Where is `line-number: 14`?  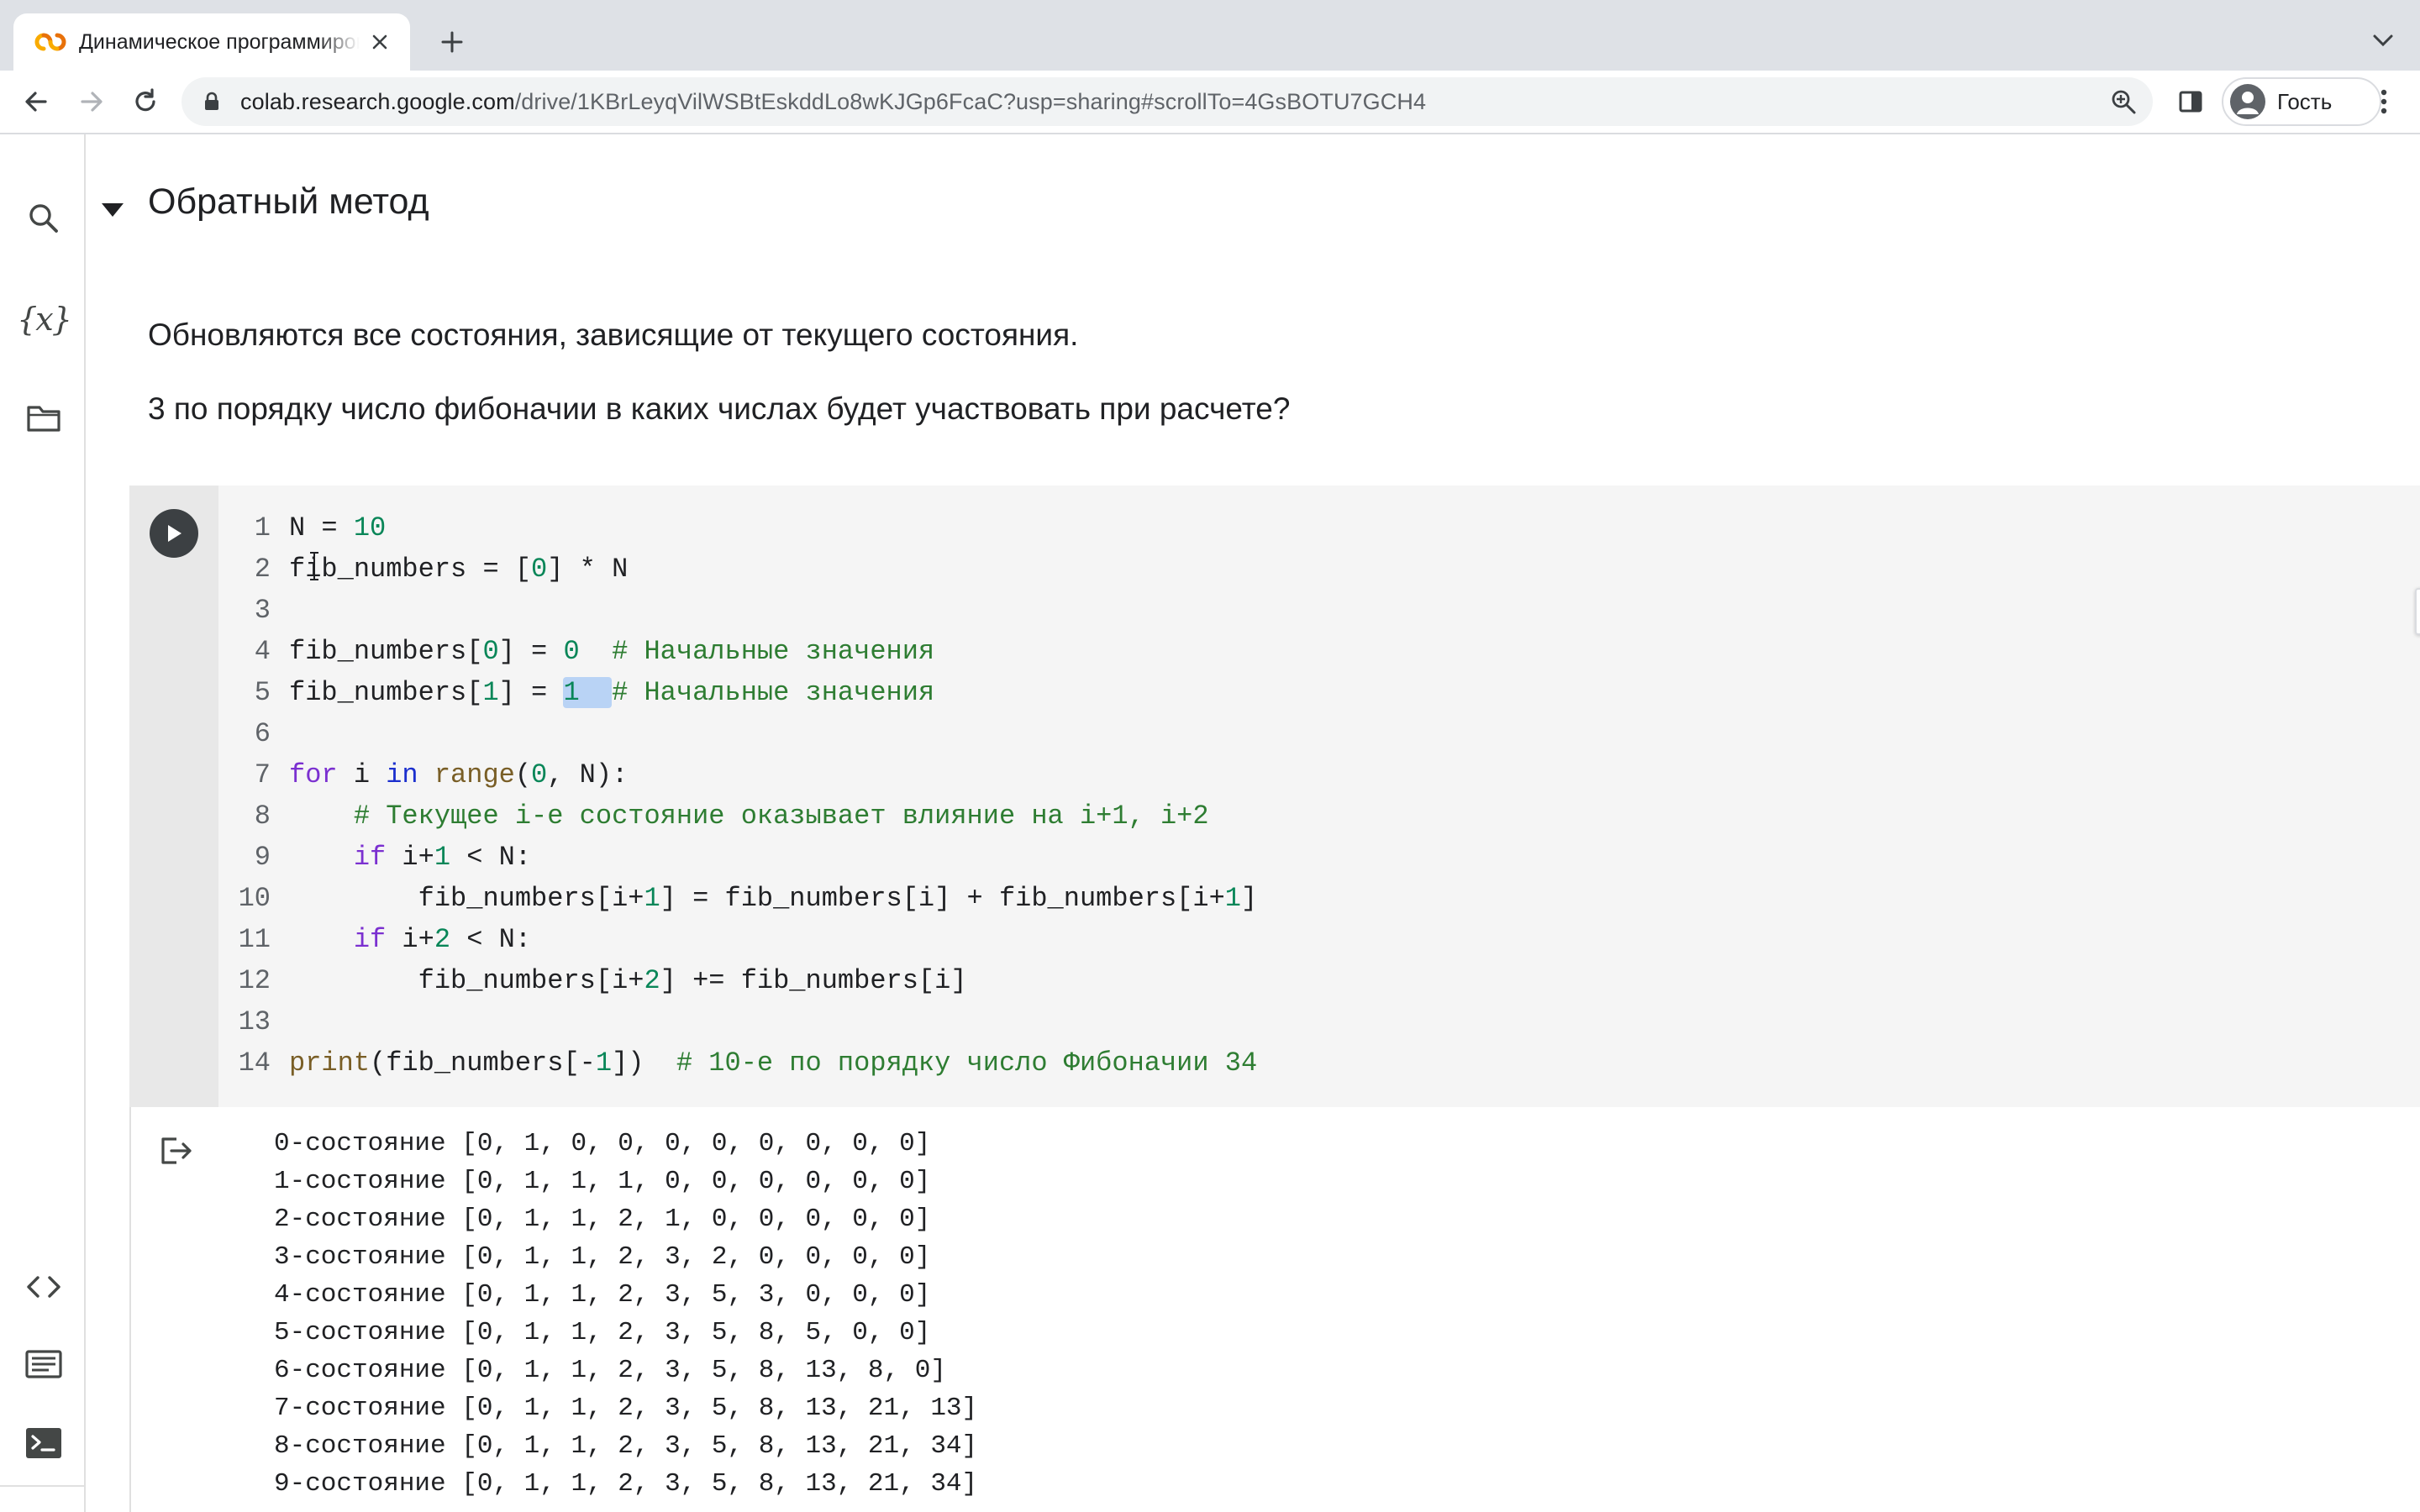
line-number: 14 is located at coordinates (255, 1063).